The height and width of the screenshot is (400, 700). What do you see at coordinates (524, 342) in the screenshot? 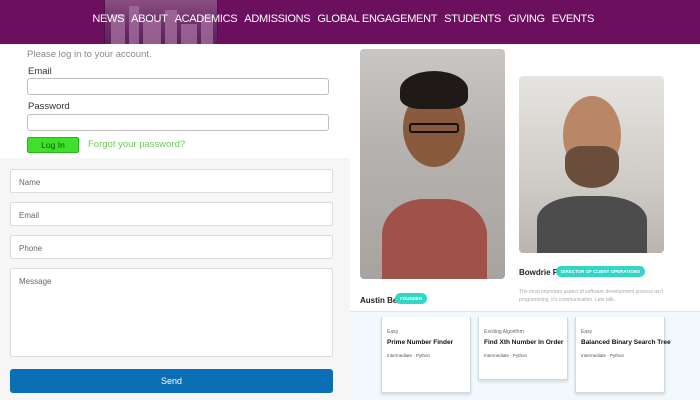
I see `card-title: Find Xth Number In Order` at bounding box center [524, 342].